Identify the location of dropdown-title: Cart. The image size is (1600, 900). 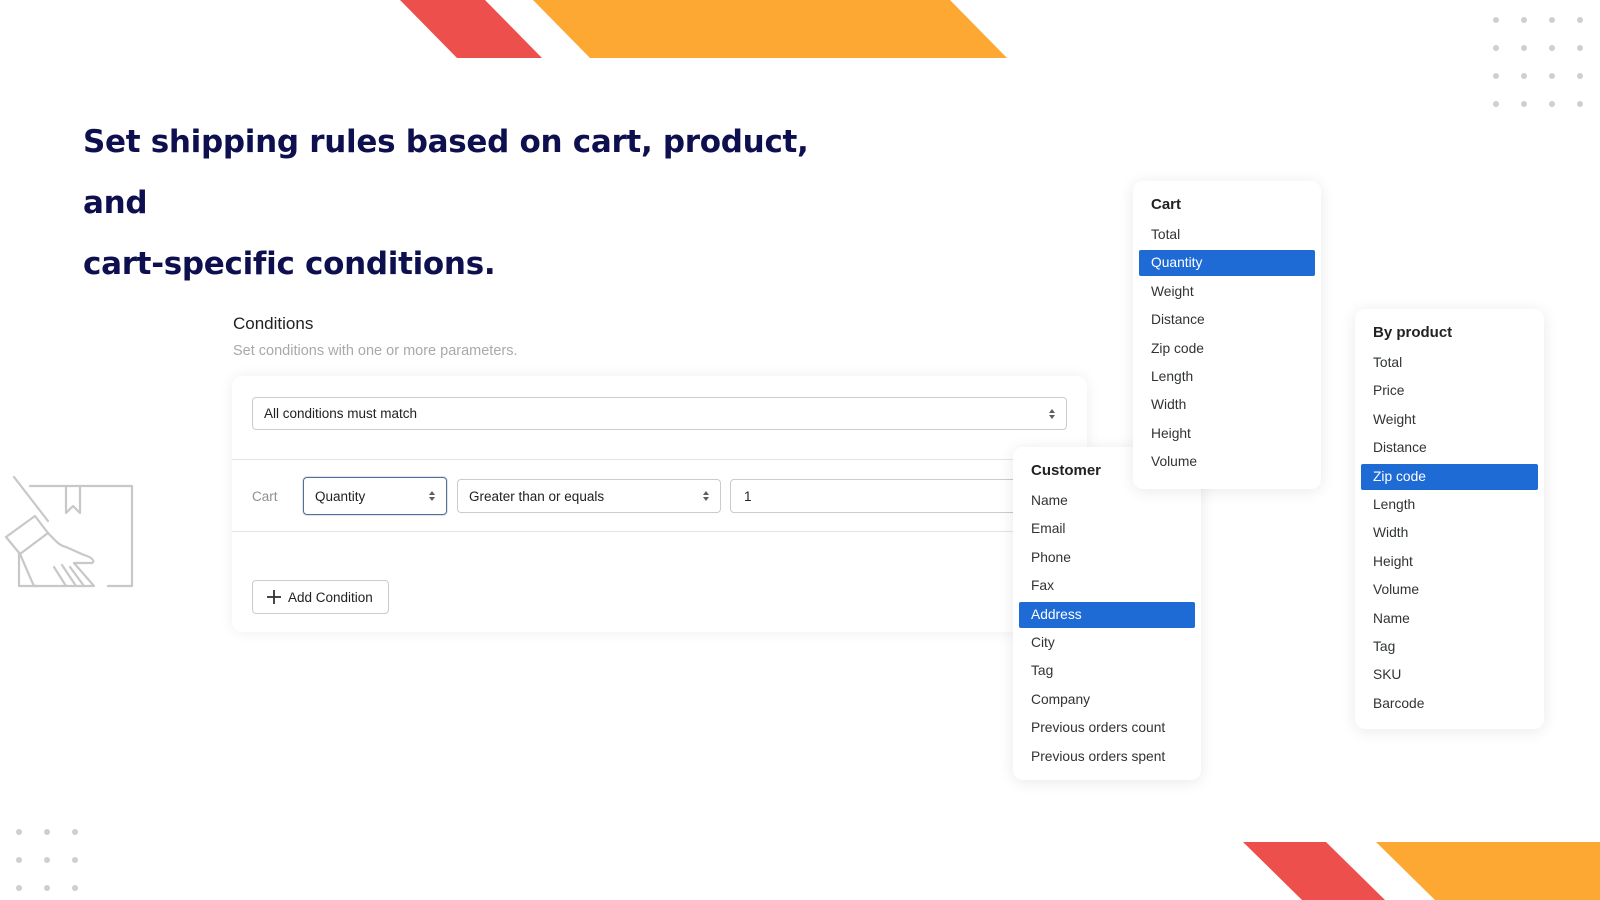
(1166, 204).